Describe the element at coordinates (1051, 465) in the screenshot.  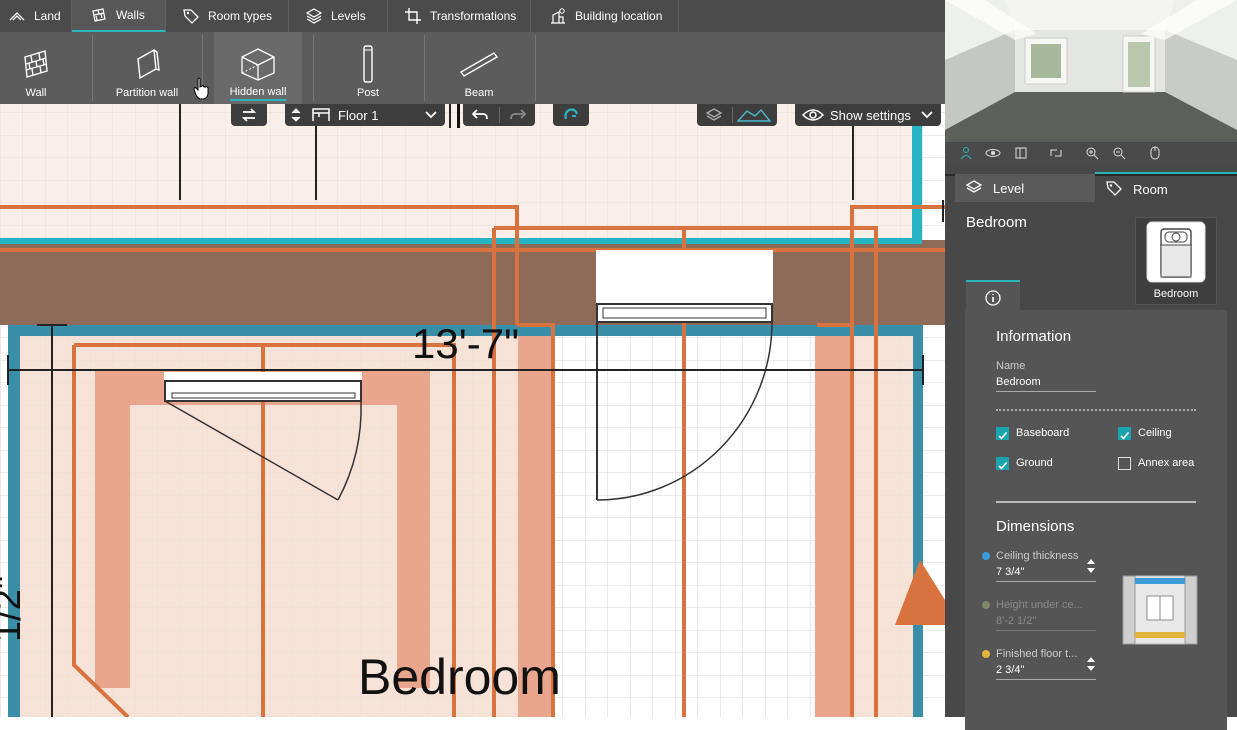
I see `ground-checkbox: Ground` at that location.